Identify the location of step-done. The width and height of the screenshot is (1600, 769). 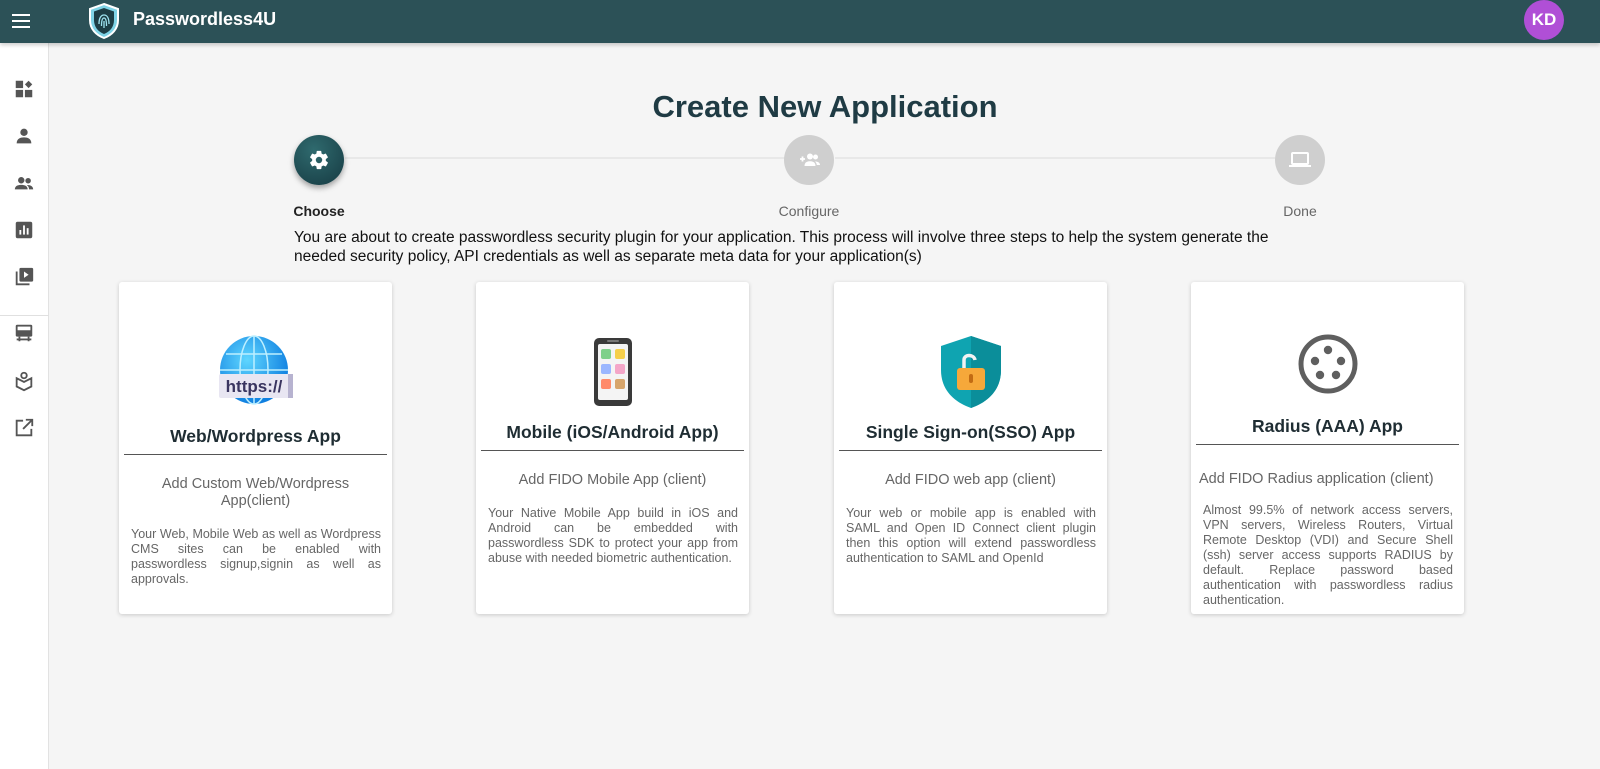
(1300, 160).